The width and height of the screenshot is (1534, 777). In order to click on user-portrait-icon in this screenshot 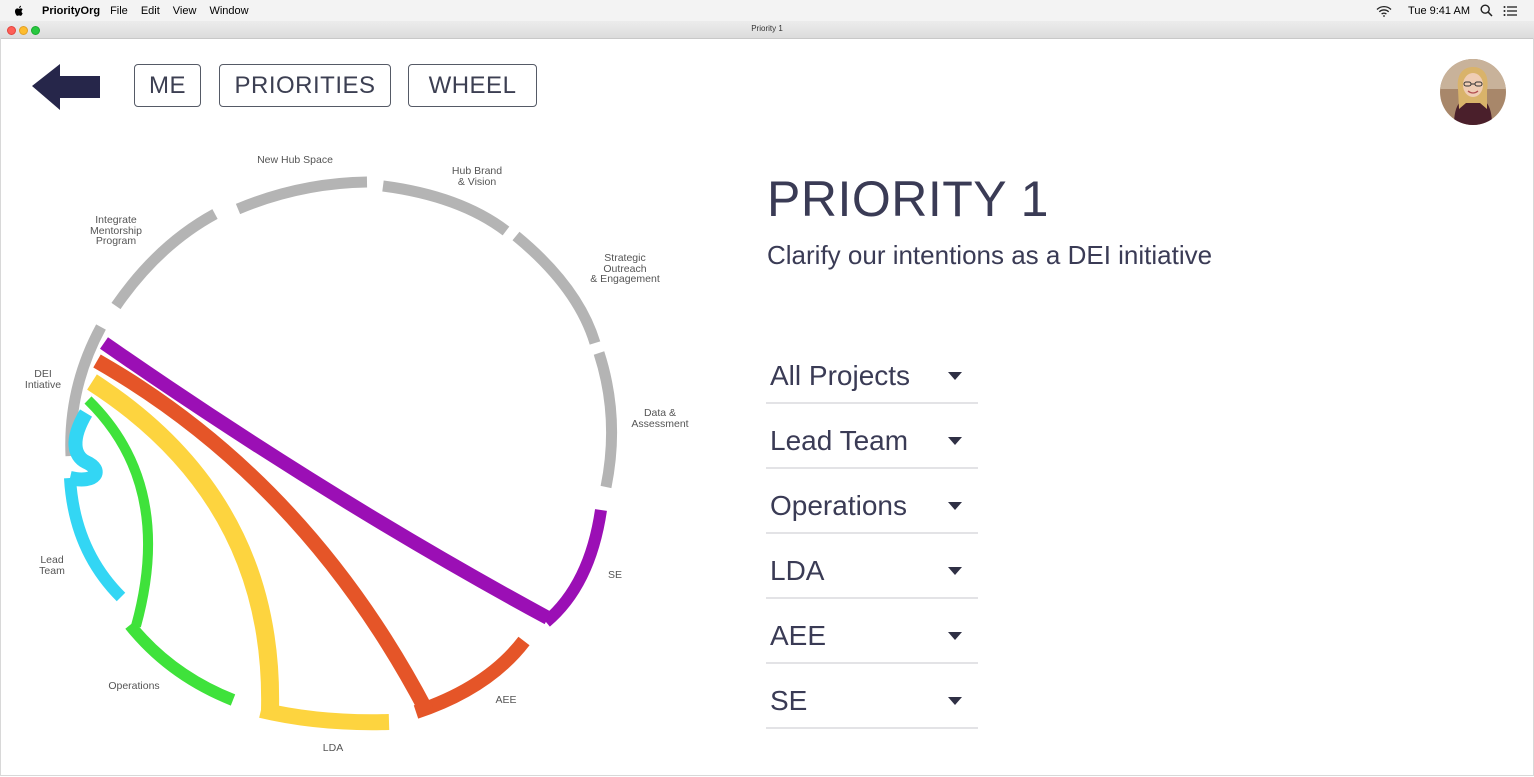, I will do `click(1473, 92)`.